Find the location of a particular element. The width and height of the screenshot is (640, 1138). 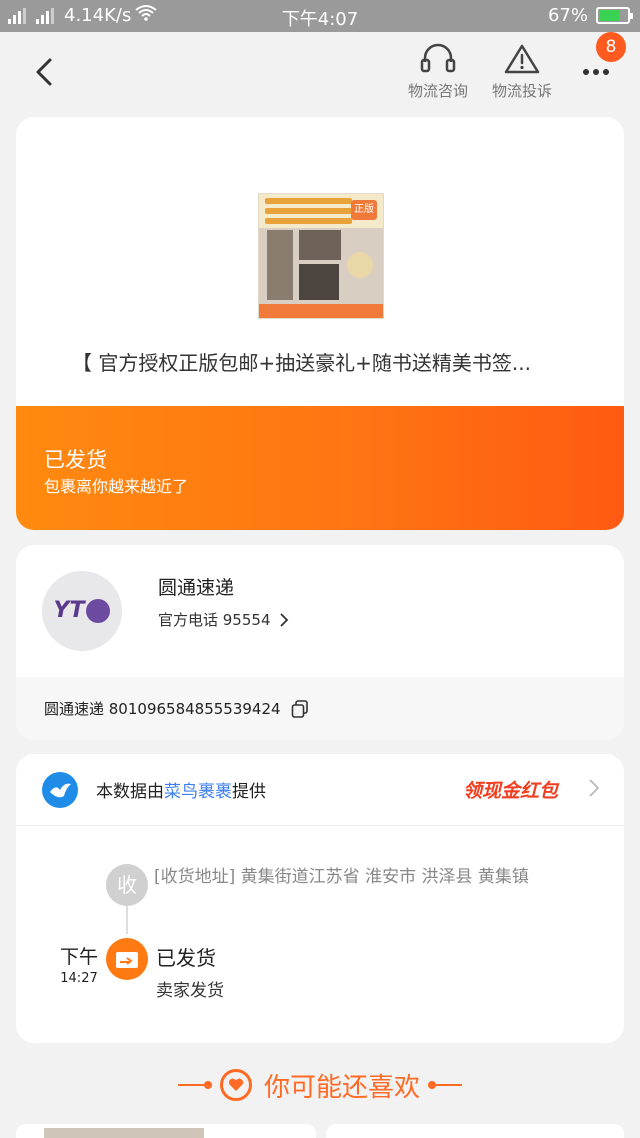

chevron-left-icon is located at coordinates (44, 72).